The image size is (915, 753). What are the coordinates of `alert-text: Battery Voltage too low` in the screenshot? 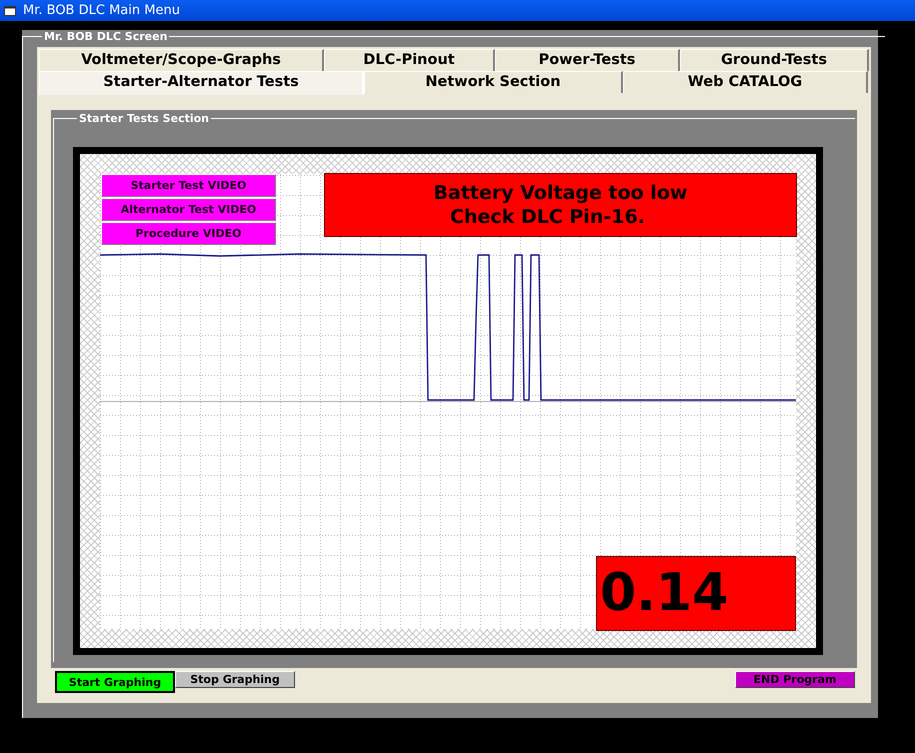 It's located at (561, 193).